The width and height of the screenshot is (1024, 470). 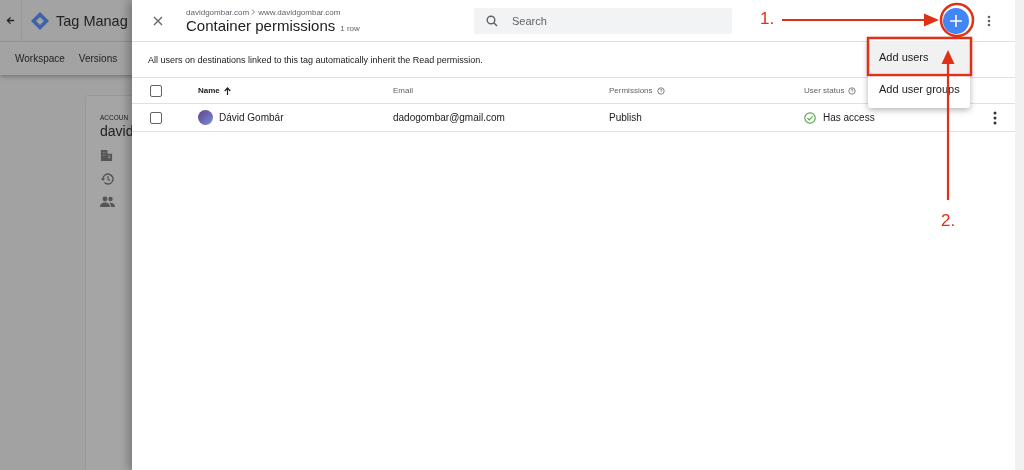 I want to click on history-icon, so click(x=107, y=179).